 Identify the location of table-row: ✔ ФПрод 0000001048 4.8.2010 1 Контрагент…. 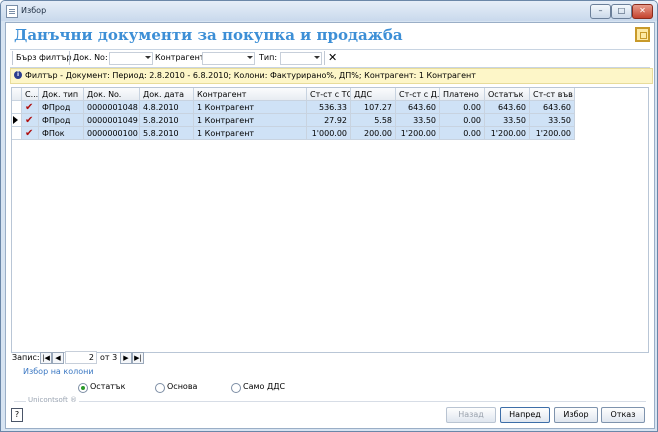
(293, 107).